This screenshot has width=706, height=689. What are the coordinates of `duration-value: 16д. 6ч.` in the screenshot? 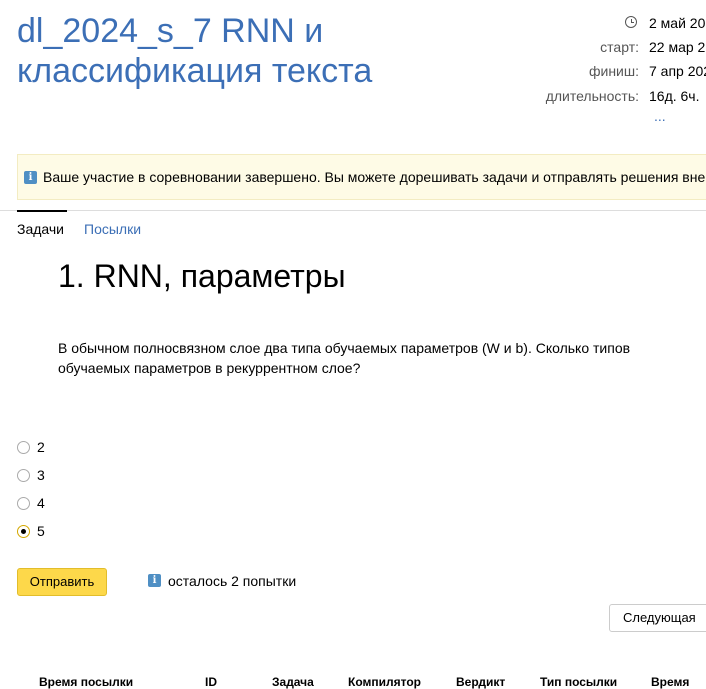 It's located at (674, 96).